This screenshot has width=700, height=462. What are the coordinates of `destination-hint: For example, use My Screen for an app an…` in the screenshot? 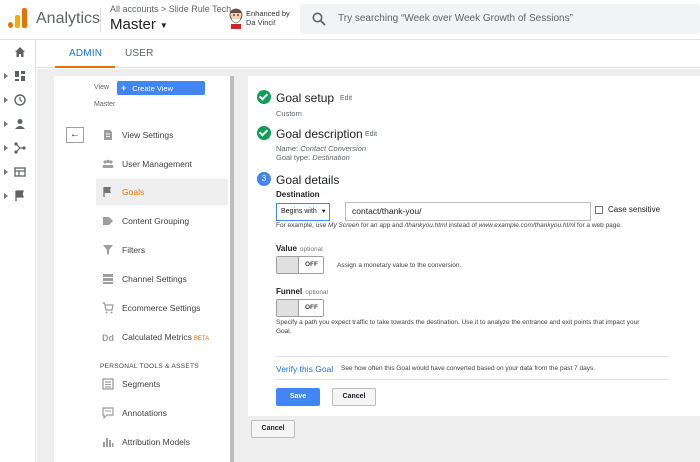 It's located at (449, 225).